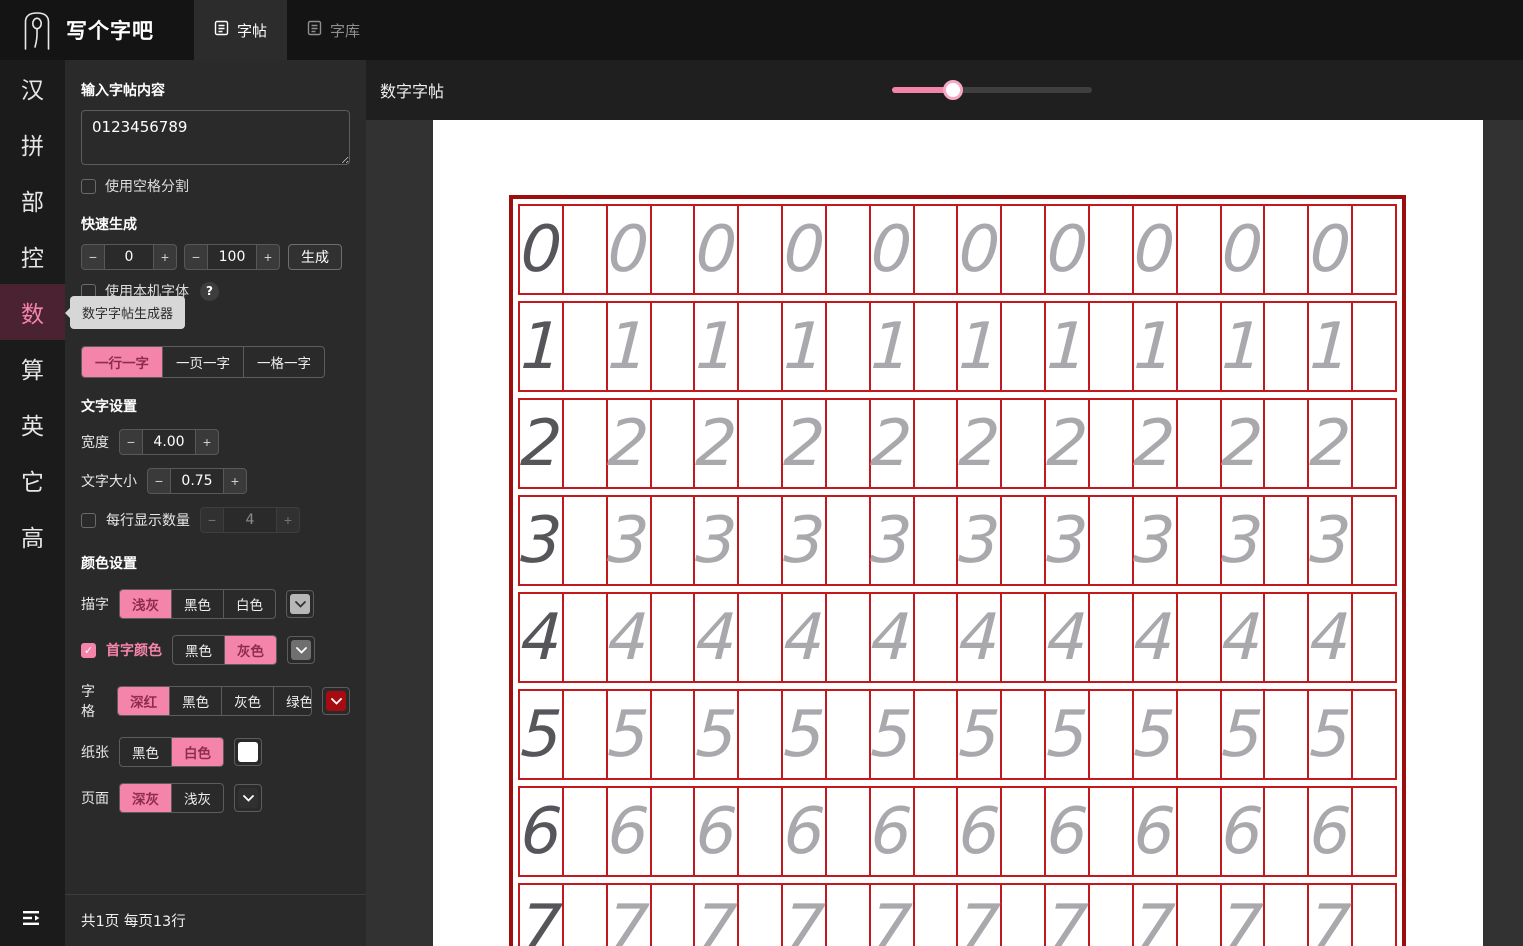  What do you see at coordinates (284, 362) in the screenshot?
I see `layout-mode-tab: 一格一字` at bounding box center [284, 362].